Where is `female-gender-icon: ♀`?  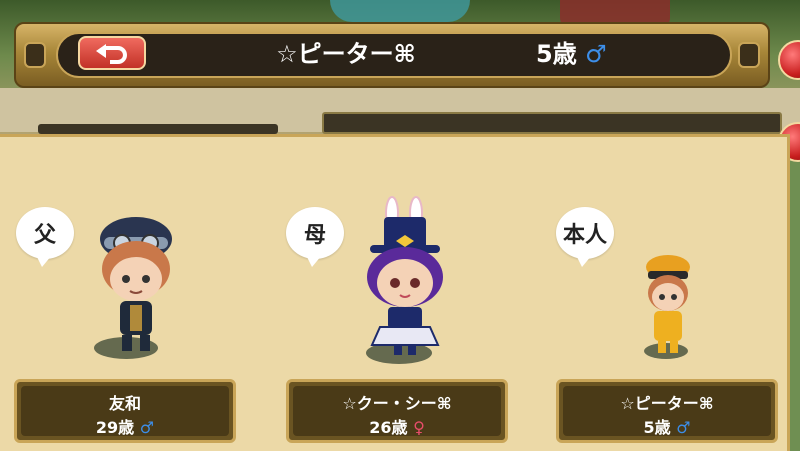 female-gender-icon: ♀ is located at coordinates (419, 427).